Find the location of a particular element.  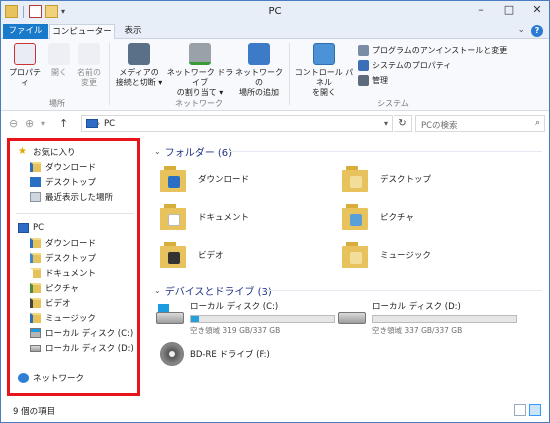

tab-view: 表示 is located at coordinates (133, 31).